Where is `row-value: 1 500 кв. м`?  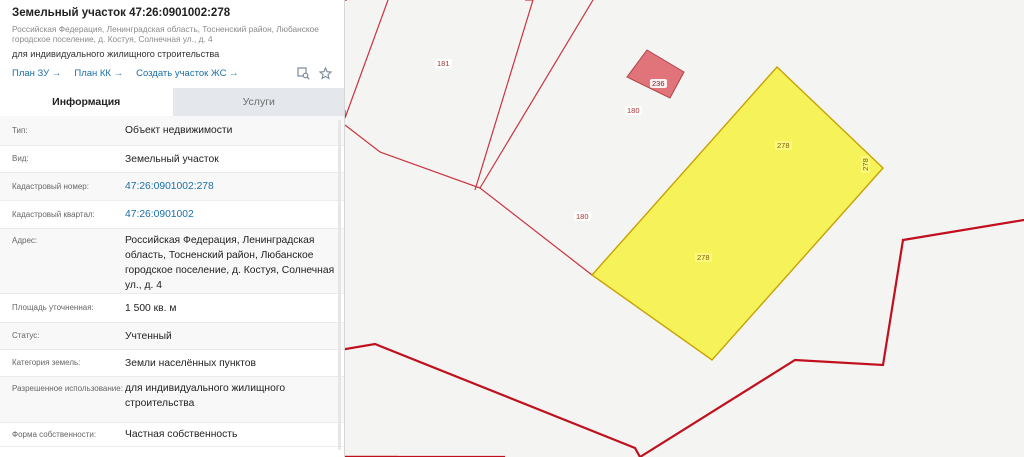 row-value: 1 500 кв. м is located at coordinates (151, 308).